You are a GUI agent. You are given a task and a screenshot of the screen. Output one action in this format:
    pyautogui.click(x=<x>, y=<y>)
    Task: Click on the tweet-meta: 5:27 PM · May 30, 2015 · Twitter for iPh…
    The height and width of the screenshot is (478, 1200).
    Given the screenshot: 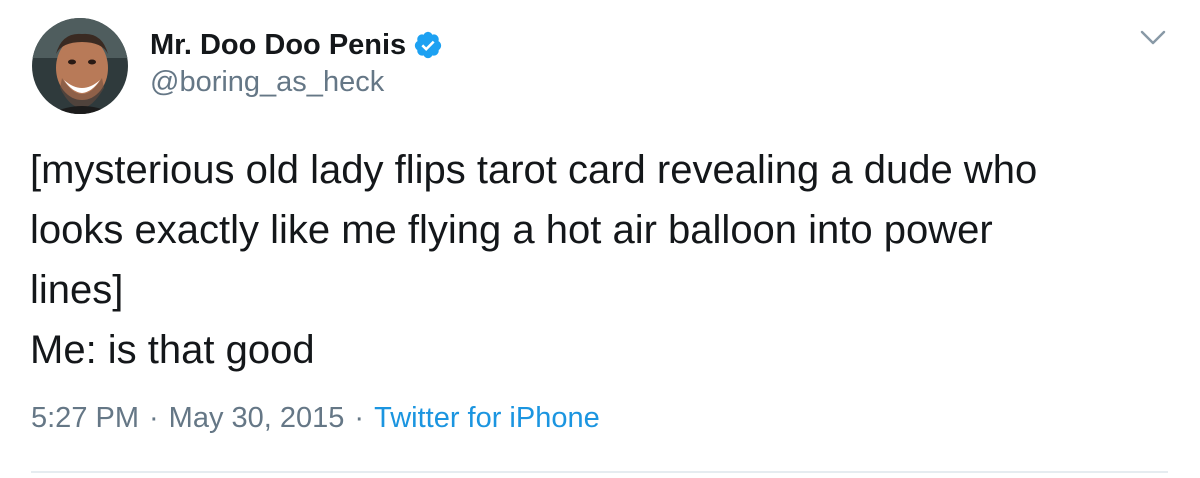 What is the action you would take?
    pyautogui.click(x=315, y=418)
    